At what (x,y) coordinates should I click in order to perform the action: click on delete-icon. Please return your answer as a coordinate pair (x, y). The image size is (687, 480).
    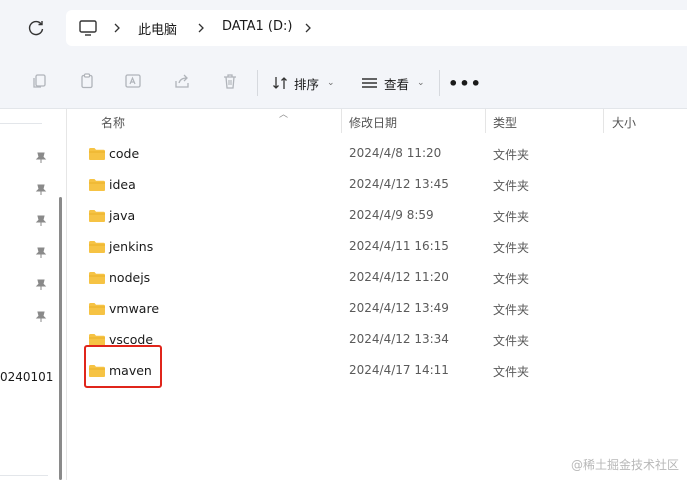
    Looking at the image, I should click on (230, 81).